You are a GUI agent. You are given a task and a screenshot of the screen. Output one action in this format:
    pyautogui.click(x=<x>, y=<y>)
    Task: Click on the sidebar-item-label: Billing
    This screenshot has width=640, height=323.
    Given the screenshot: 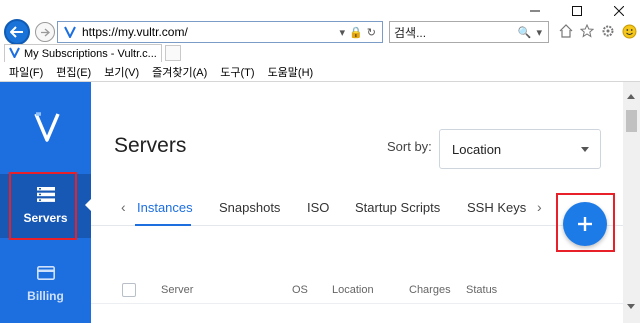 What is the action you would take?
    pyautogui.click(x=45, y=295)
    